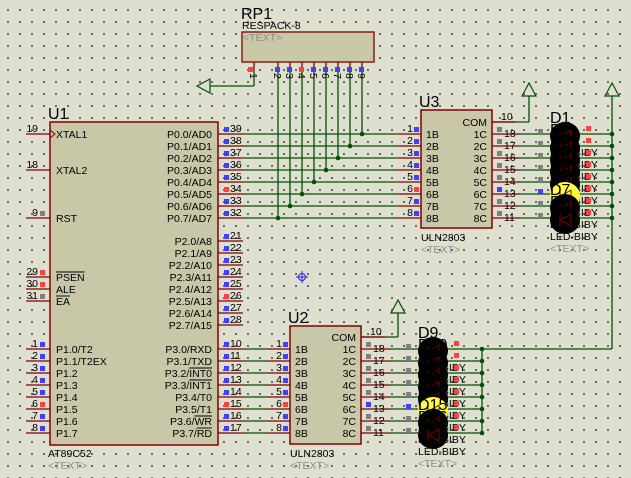  Describe the element at coordinates (301, 422) in the screenshot. I see `driver-pin-name: 7B` at that location.